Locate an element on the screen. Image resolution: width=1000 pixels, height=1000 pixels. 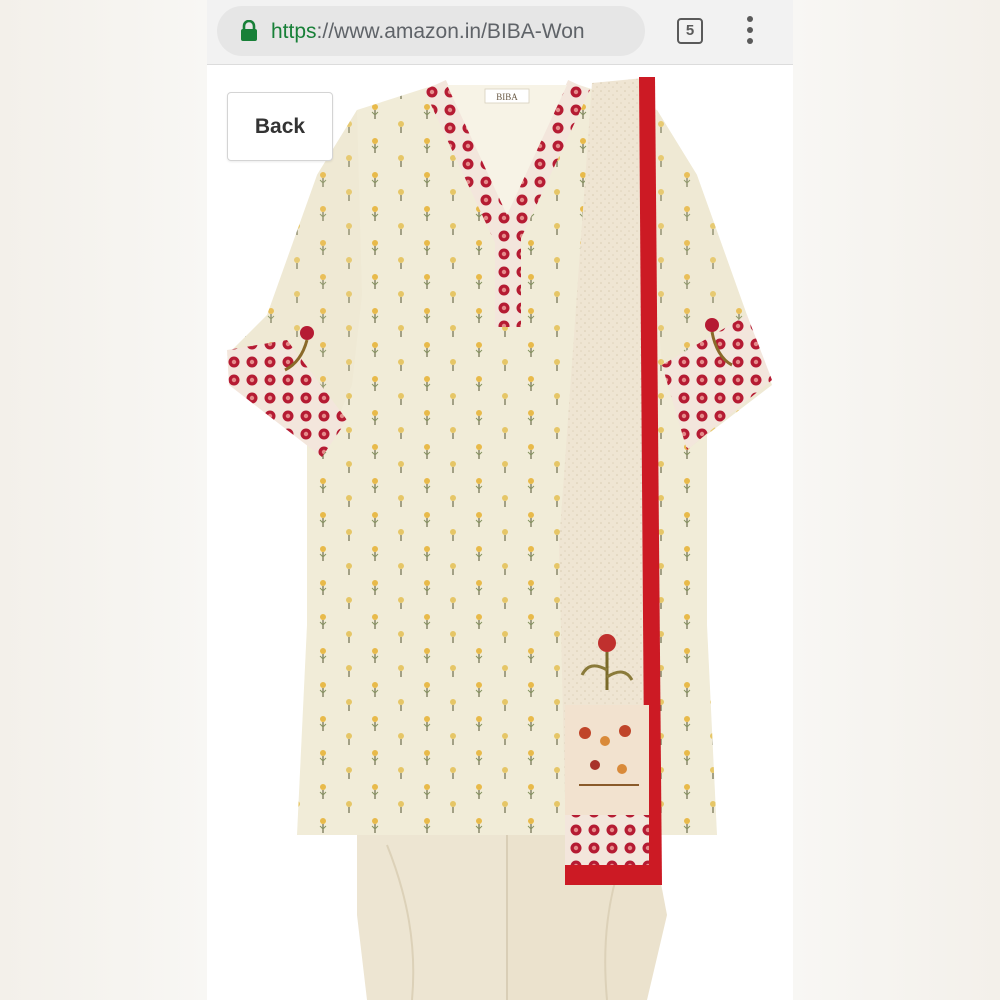
tab-switcher-button: 5 is located at coordinates (690, 31).